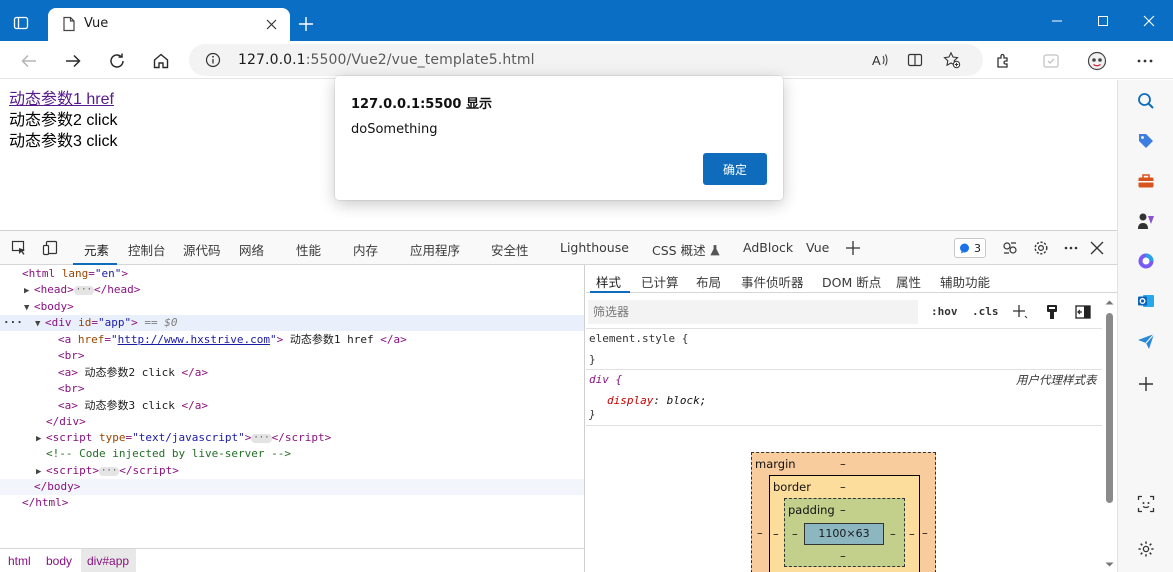 This screenshot has width=1173, height=572. I want to click on padding-top-value: –, so click(843, 510).